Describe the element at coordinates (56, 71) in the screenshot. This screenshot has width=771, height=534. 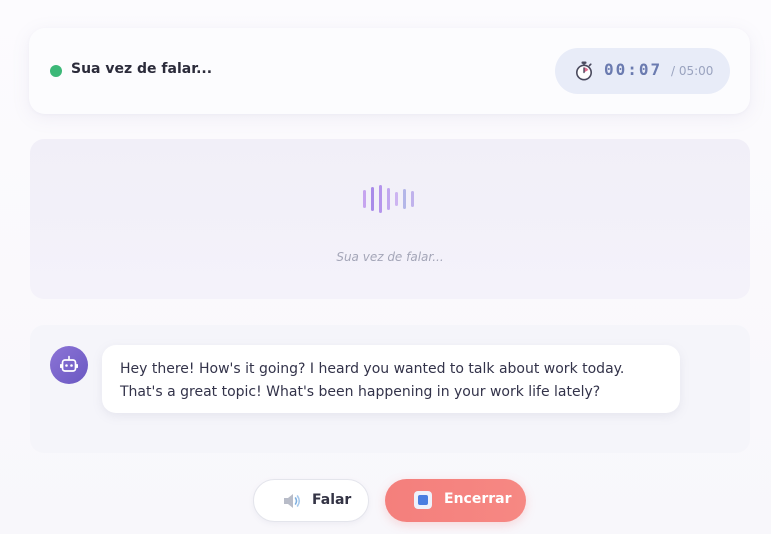
I see `status-indicator-dot` at that location.